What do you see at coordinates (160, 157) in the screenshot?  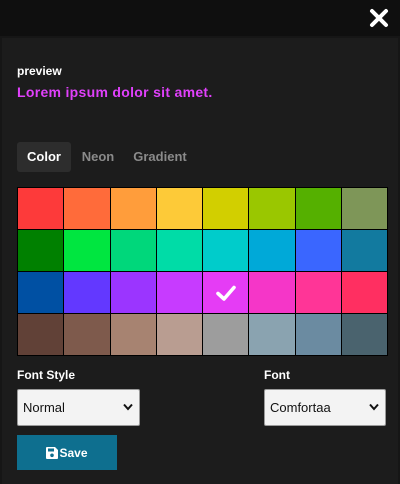 I see `tab-gradient: Gradient` at bounding box center [160, 157].